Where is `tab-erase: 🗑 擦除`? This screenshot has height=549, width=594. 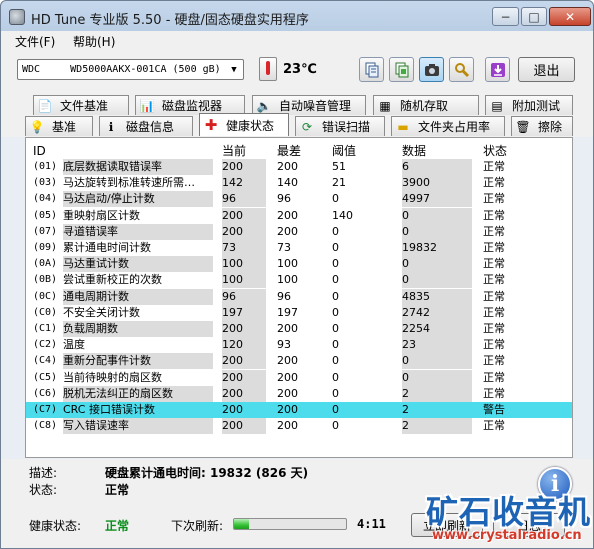
tab-erase: 🗑 擦除 is located at coordinates (542, 126).